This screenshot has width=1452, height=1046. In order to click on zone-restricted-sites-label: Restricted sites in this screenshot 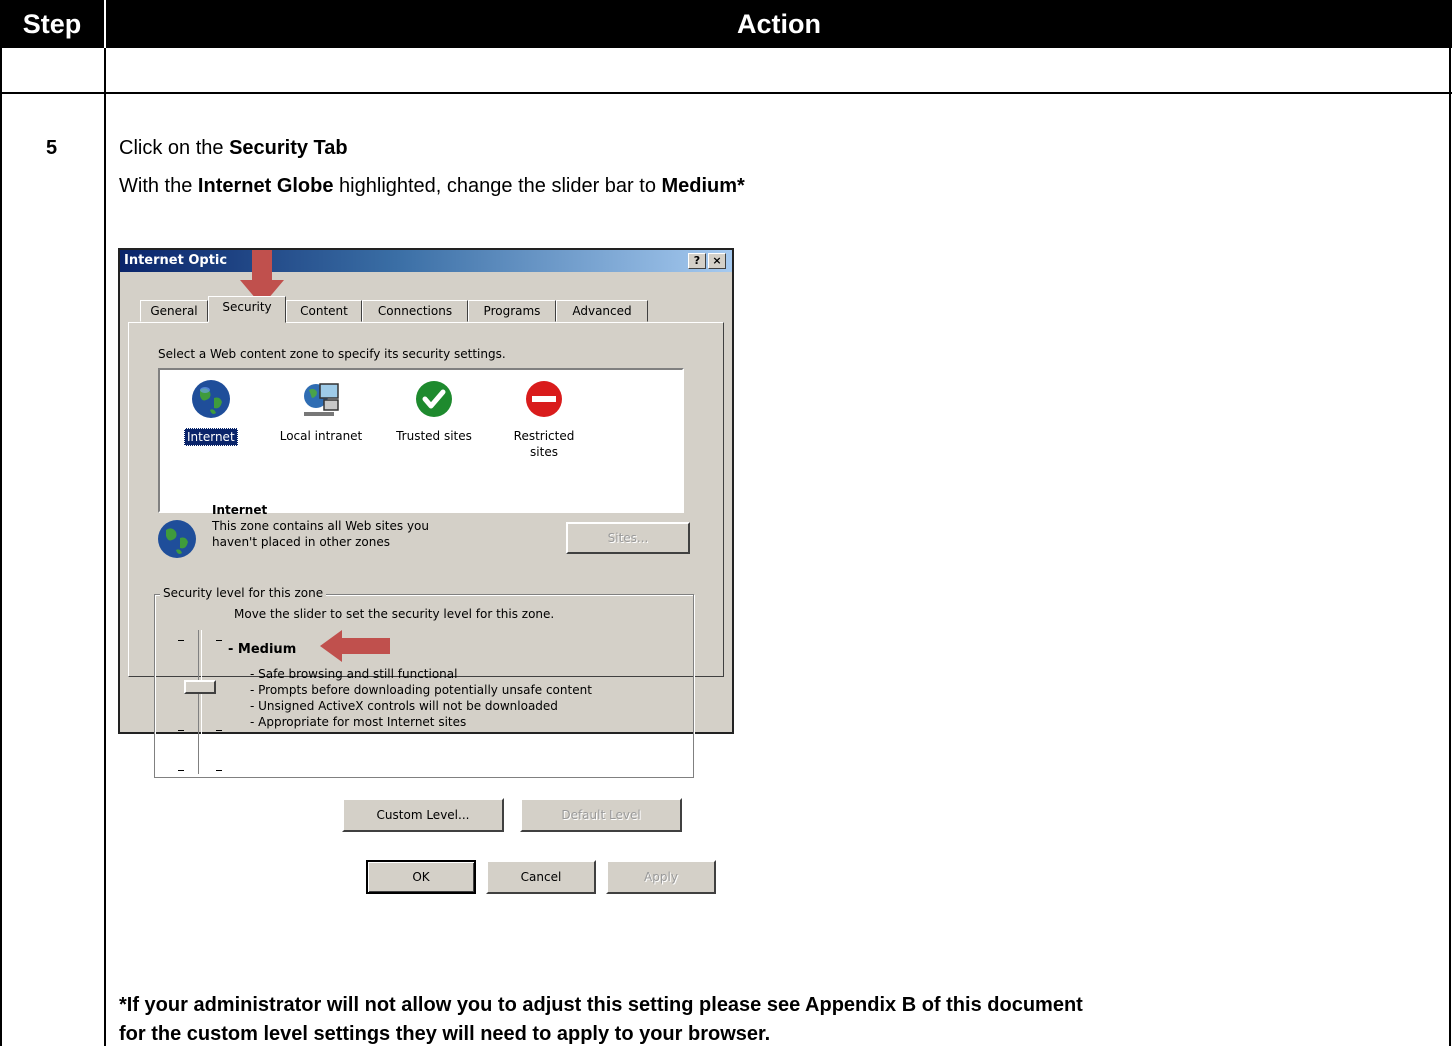, I will do `click(544, 444)`.